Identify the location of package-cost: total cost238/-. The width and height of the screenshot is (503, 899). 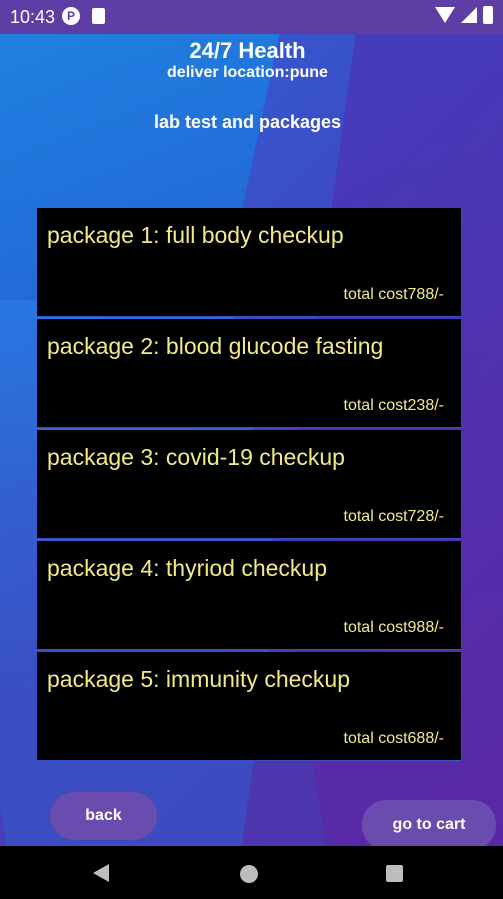
(394, 405).